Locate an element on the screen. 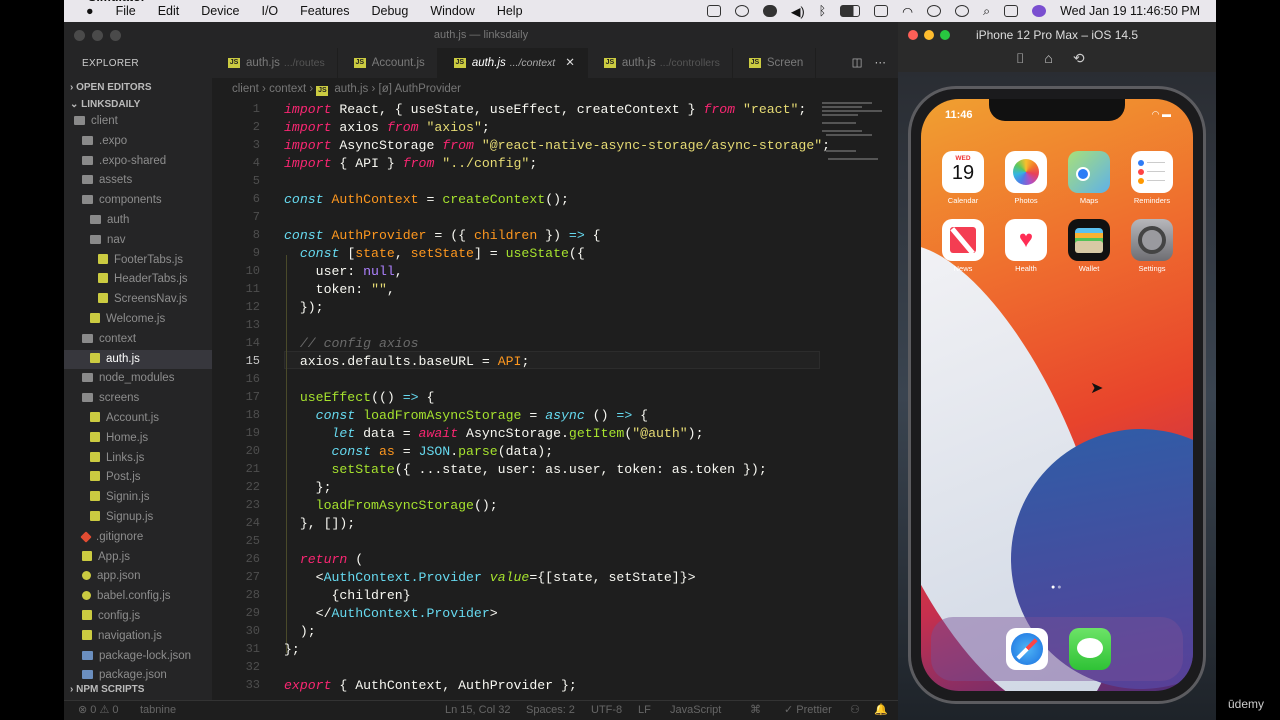 The height and width of the screenshot is (720, 1280). photos-app-icon is located at coordinates (1026, 172).